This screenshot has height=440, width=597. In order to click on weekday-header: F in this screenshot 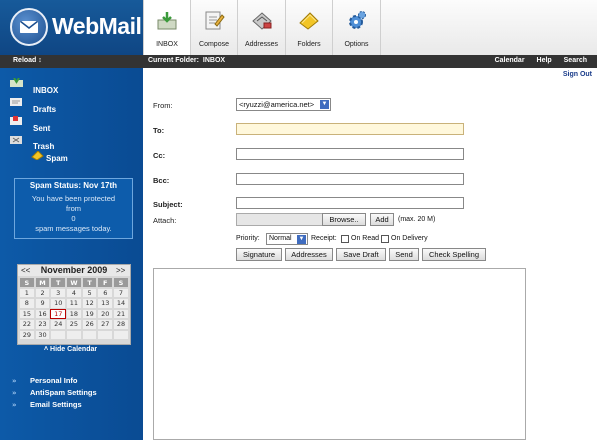, I will do `click(105, 282)`.